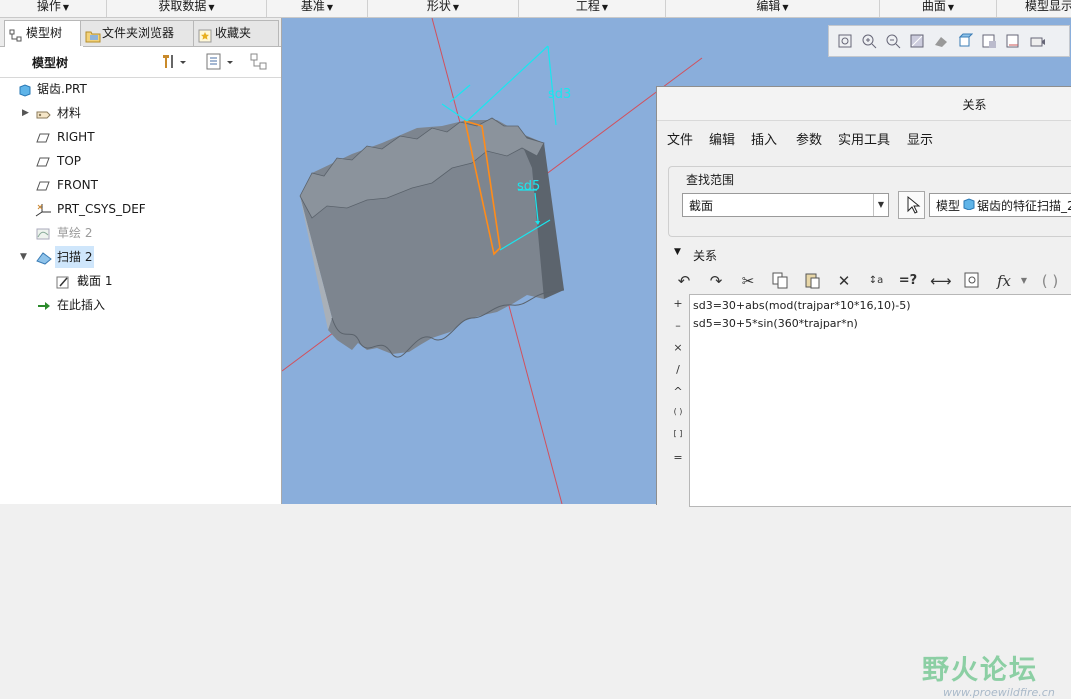  Describe the element at coordinates (76, 137) in the screenshot. I see `tree-item-label: RIGHT` at that location.